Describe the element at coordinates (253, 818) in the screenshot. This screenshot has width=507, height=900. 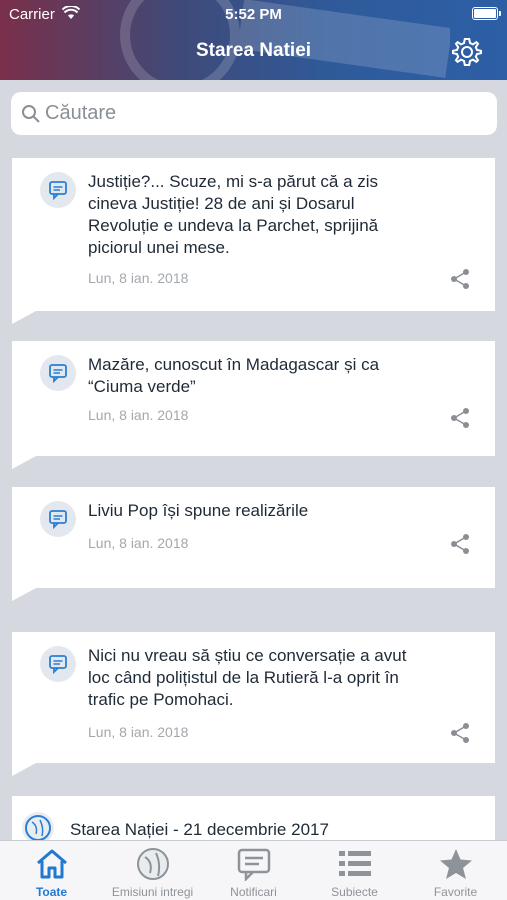
I see `episode-item: Starea Nației - 21 decembrie 2017` at that location.